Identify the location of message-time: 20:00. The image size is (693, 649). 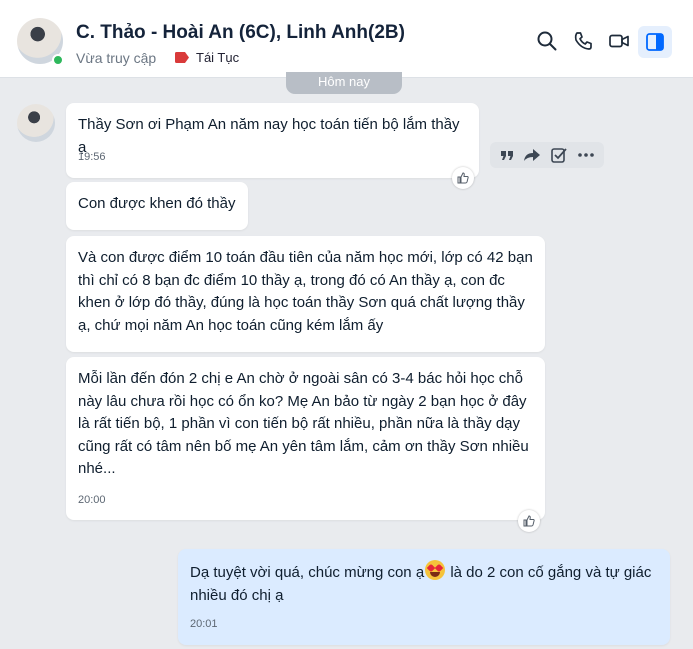
(92, 500).